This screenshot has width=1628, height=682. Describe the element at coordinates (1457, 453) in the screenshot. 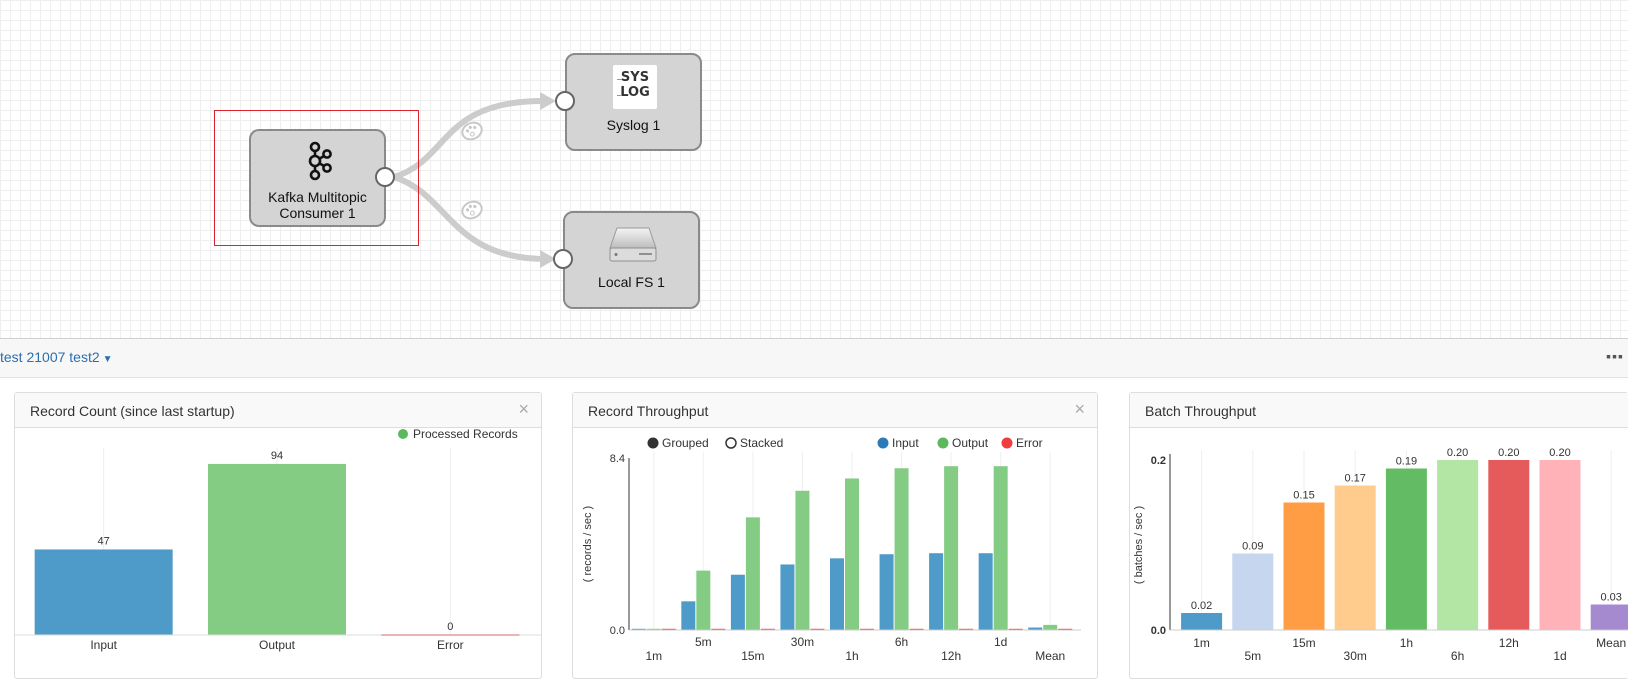

I see `data-label: 0.20` at that location.